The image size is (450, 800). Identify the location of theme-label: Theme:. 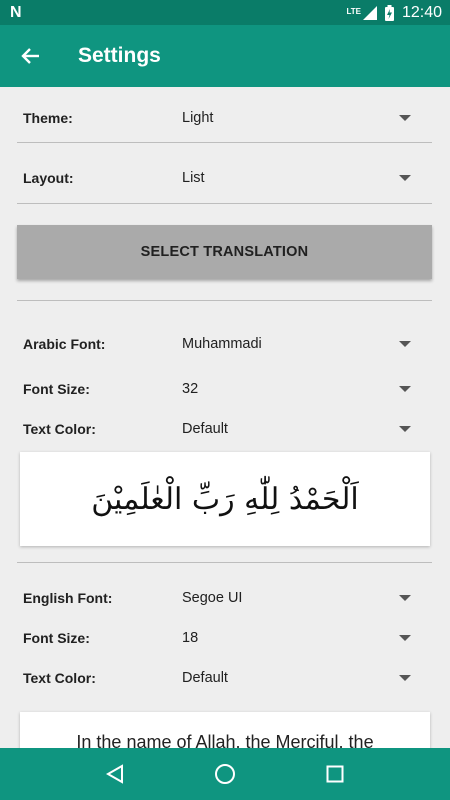
(48, 118).